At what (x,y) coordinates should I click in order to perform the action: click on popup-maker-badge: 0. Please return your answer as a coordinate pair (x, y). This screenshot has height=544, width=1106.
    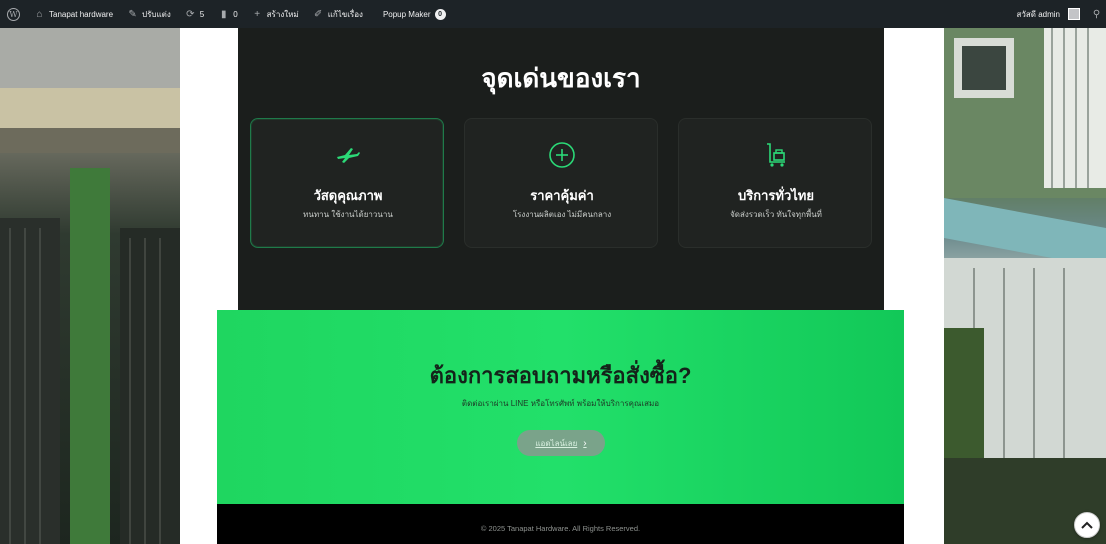
    Looking at the image, I should click on (440, 14).